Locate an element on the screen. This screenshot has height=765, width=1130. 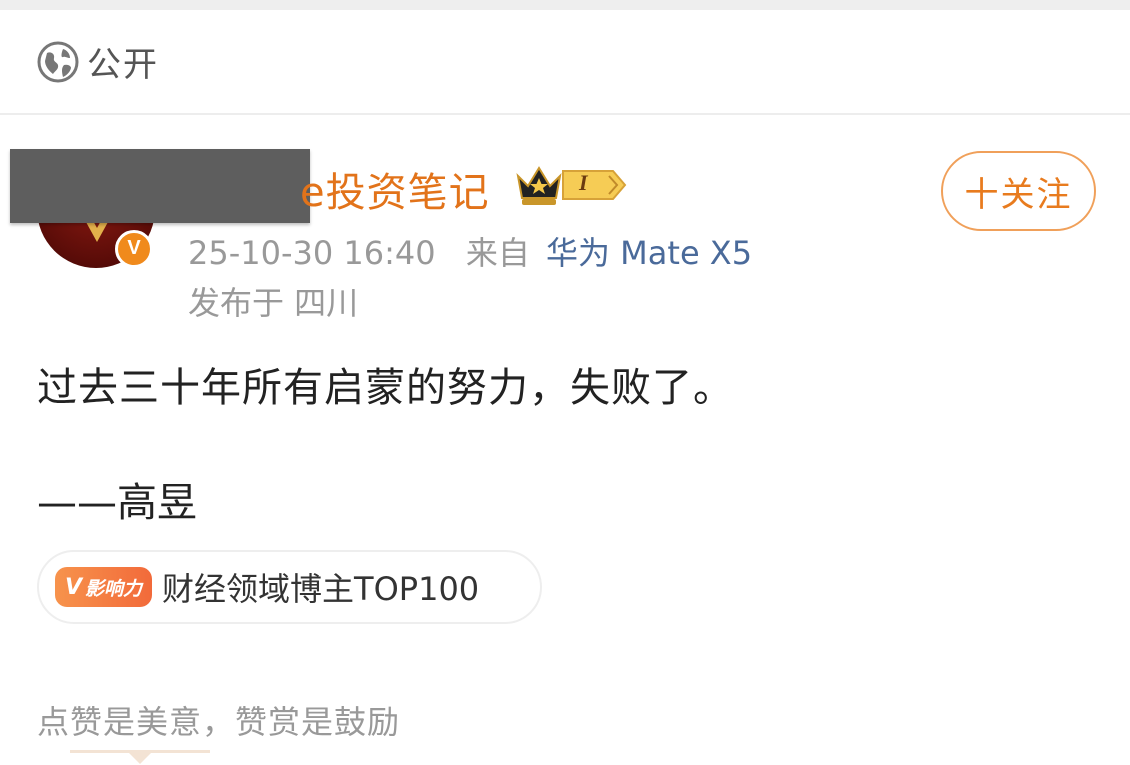
influence-tag-label: 财经领域博主TOP100 is located at coordinates (321, 589).